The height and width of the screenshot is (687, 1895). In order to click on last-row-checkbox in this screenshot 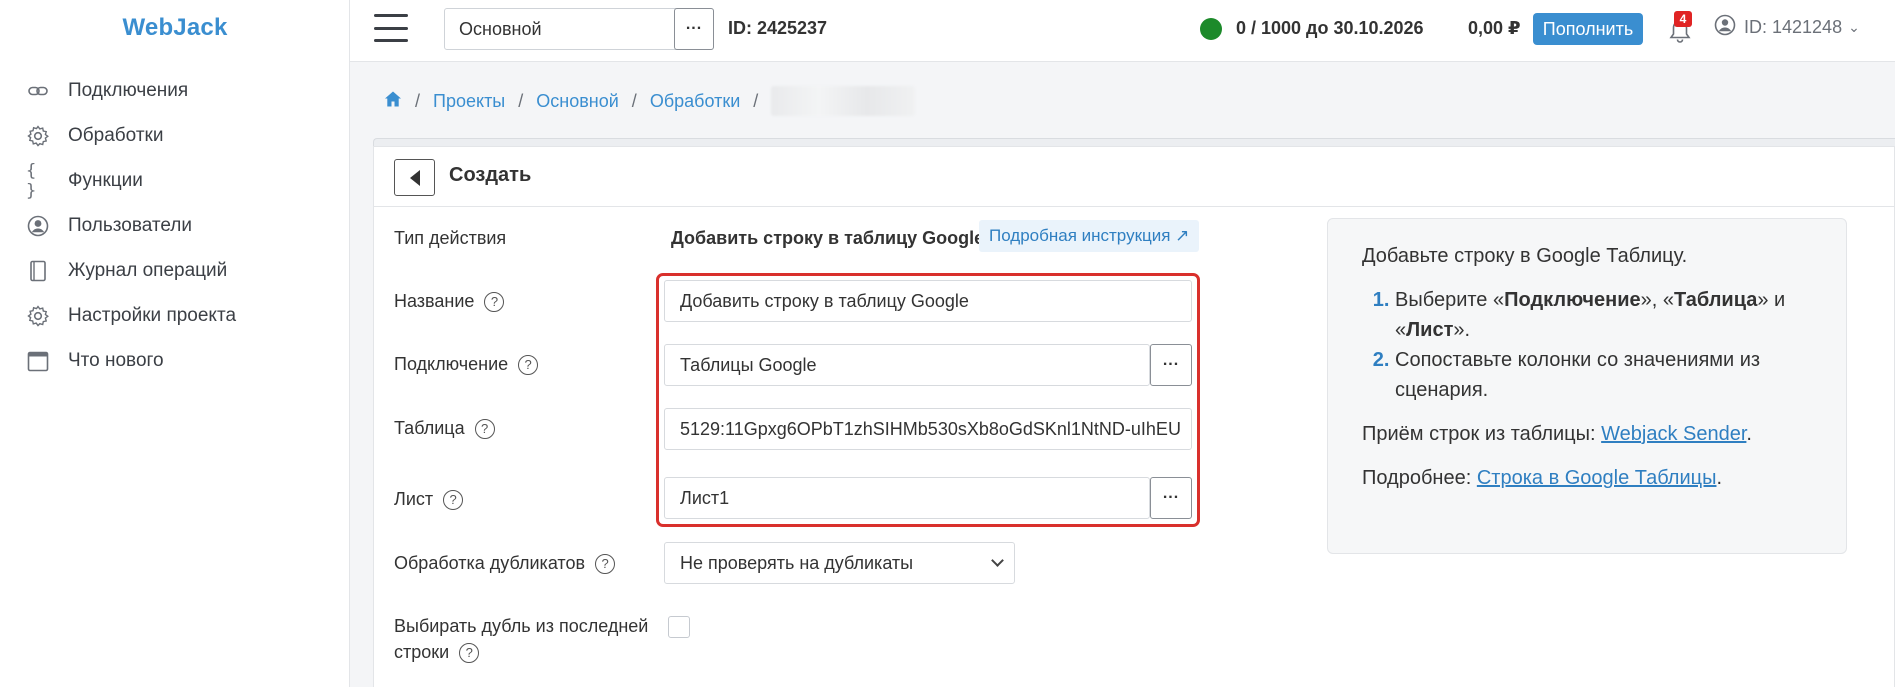, I will do `click(679, 627)`.